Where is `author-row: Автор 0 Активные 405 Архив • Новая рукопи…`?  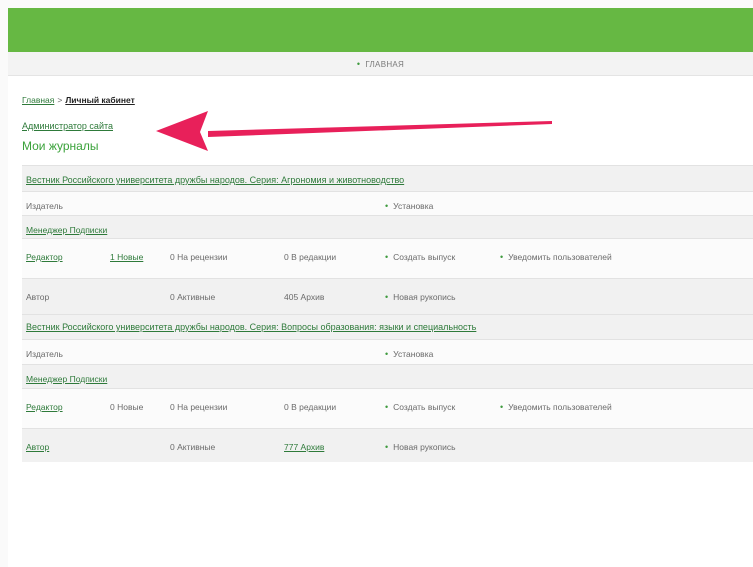
author-row: Автор 0 Активные 405 Архив • Новая рукопи… is located at coordinates (387, 296).